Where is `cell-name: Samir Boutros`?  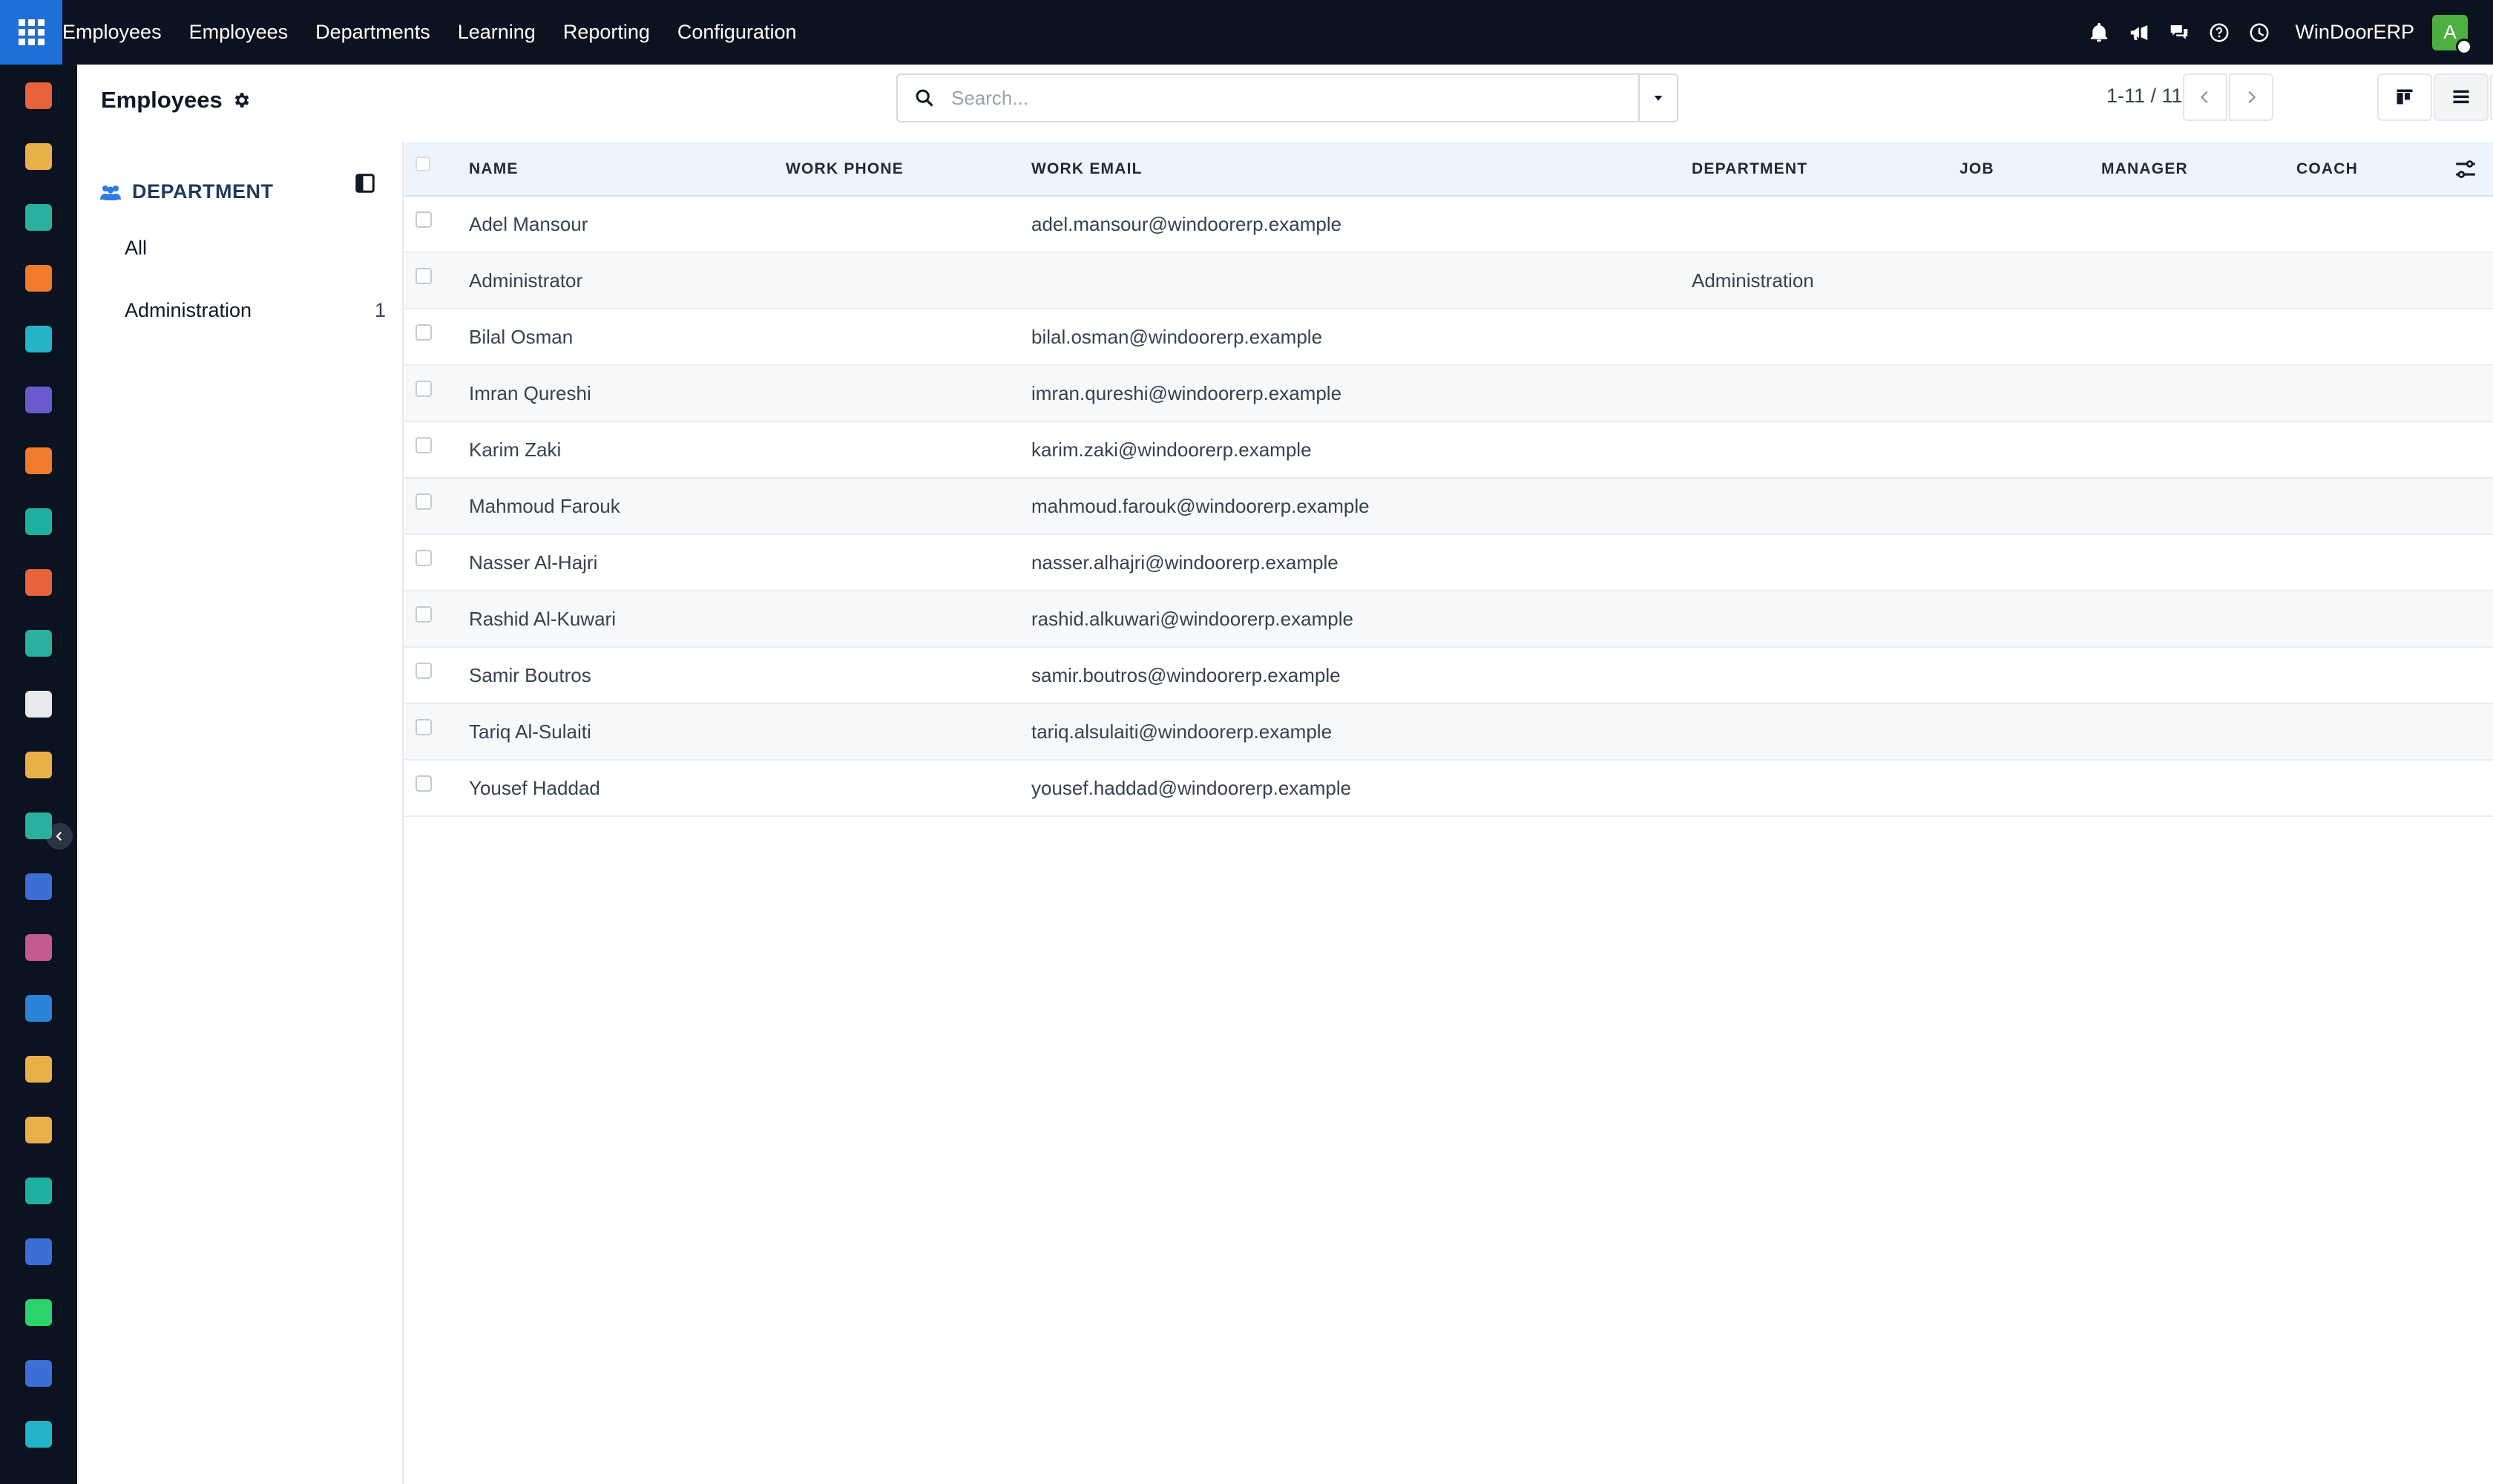
cell-name: Samir Boutros is located at coordinates (530, 675).